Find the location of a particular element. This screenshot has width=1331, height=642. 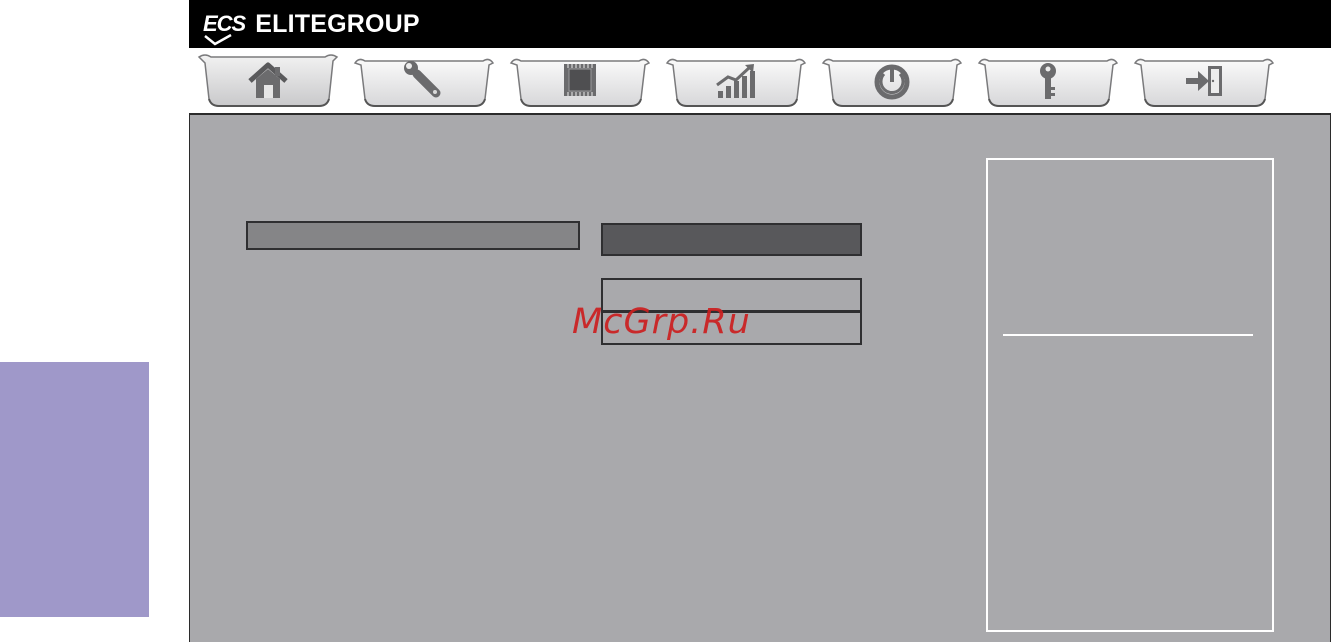

tab-security is located at coordinates (1048, 81).